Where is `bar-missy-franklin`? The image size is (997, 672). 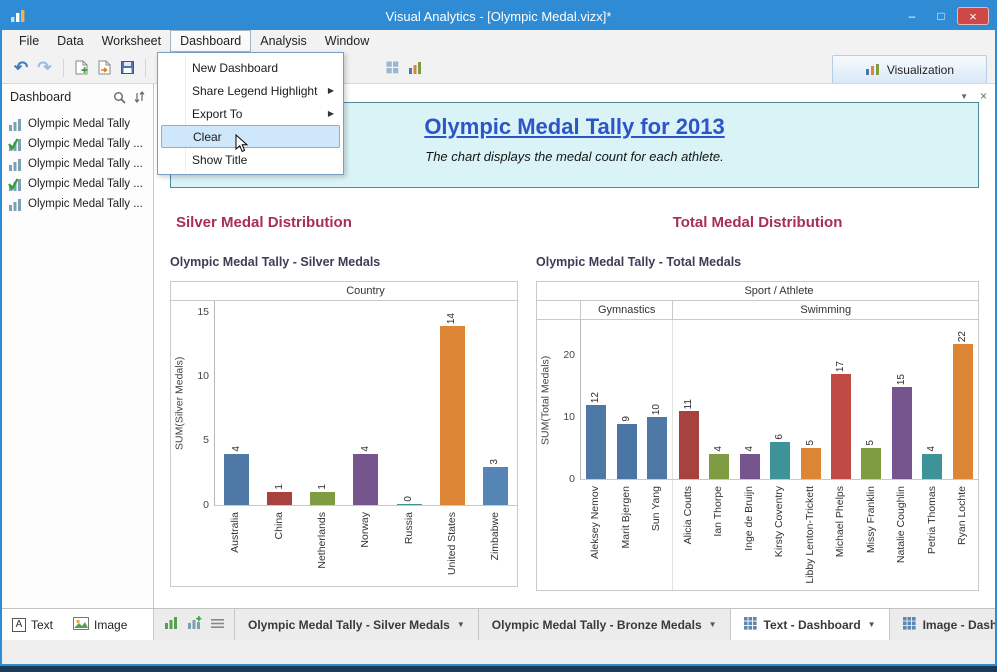 bar-missy-franklin is located at coordinates (871, 463).